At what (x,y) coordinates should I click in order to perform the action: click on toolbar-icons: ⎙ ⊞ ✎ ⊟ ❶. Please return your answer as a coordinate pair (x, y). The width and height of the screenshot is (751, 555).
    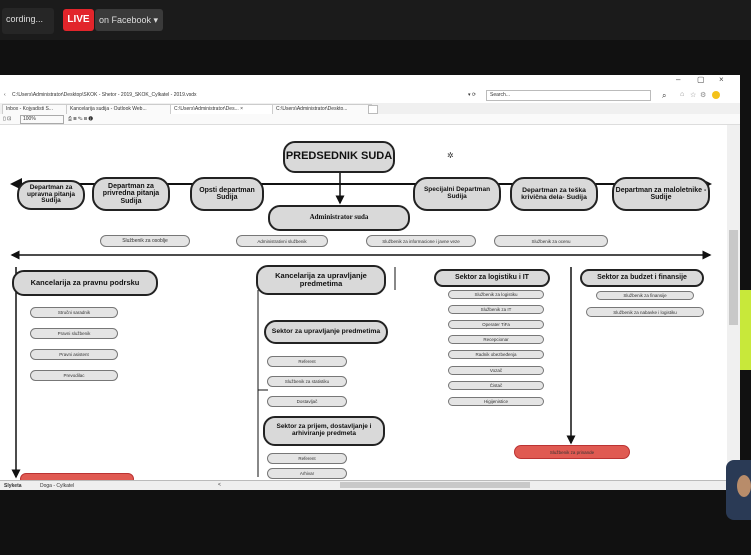
    Looking at the image, I should click on (80, 119).